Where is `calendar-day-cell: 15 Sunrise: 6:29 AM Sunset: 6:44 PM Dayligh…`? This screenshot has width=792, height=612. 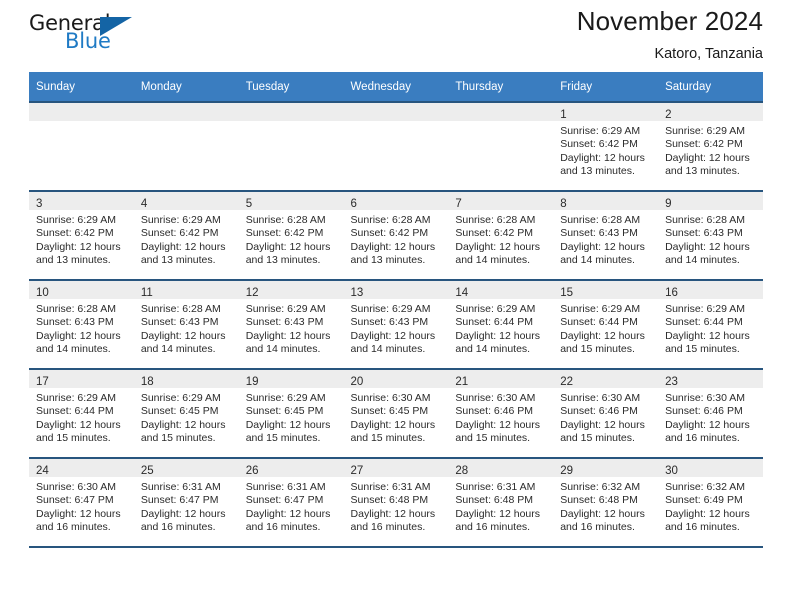
calendar-day-cell: 15 Sunrise: 6:29 AM Sunset: 6:44 PM Dayligh… is located at coordinates (606, 323).